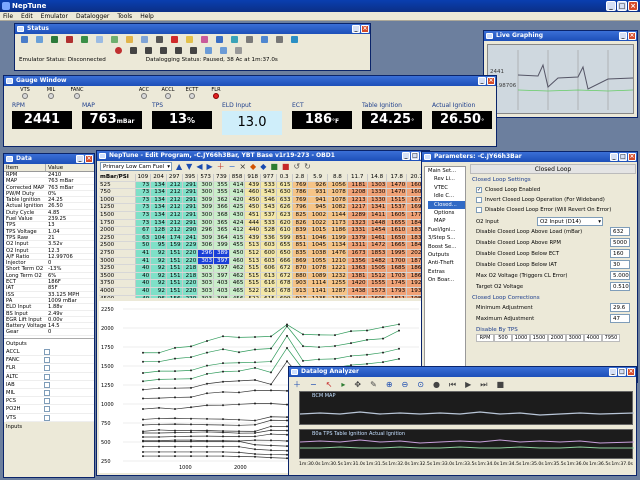 The height and width of the screenshot is (480, 640). I want to click on fuel-cell: 309, so click(206, 238).